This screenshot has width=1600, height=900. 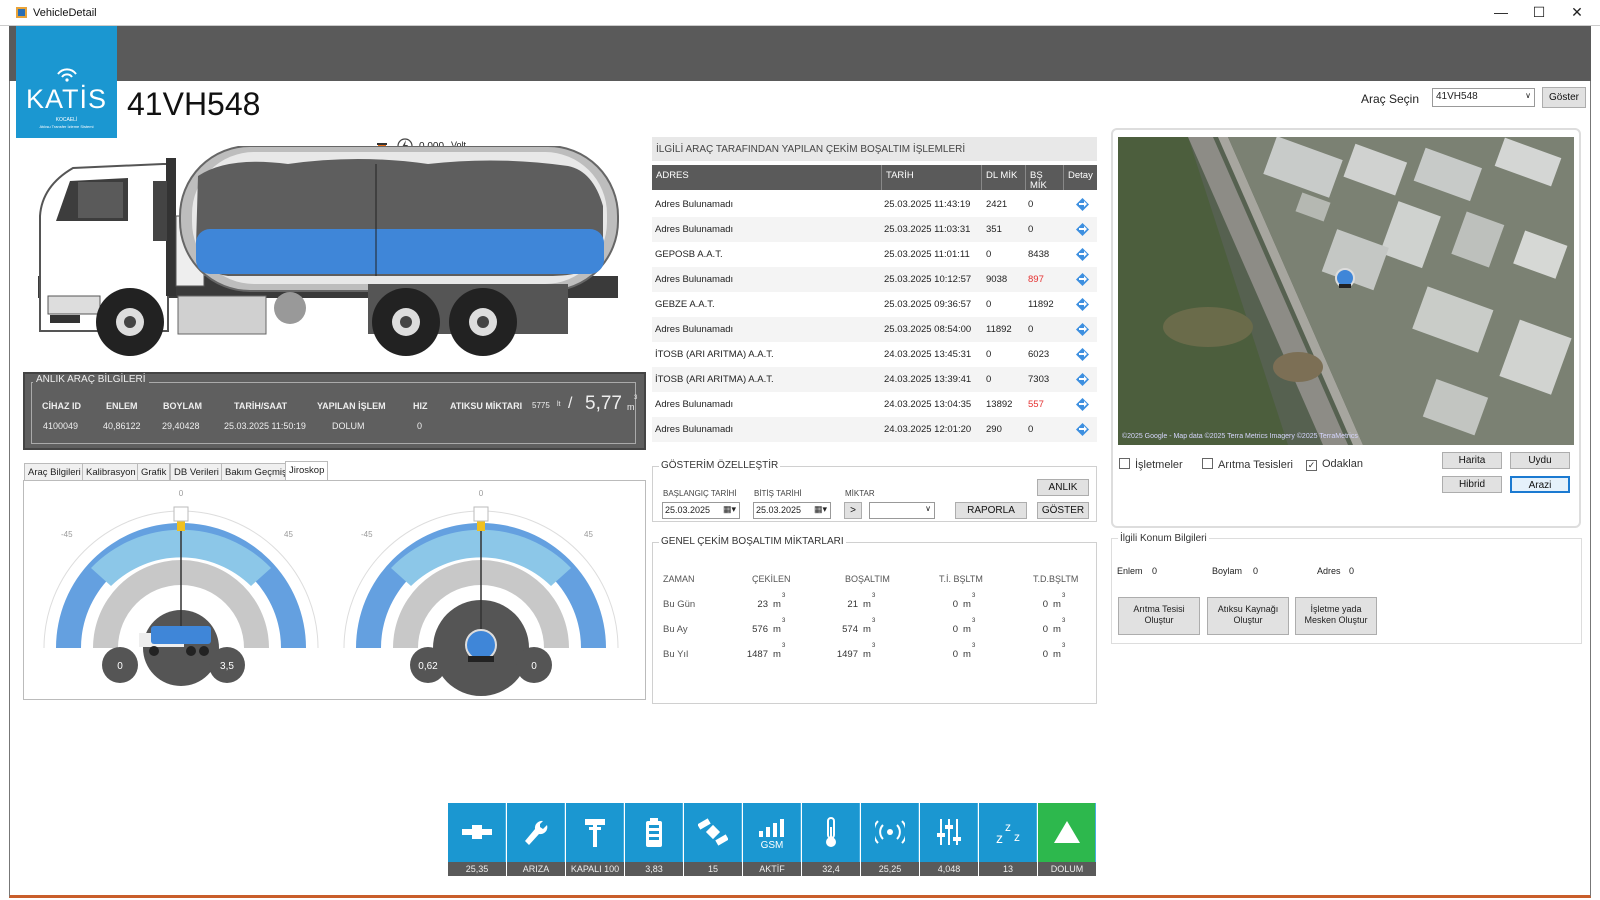 I want to click on location-info-legend: İlgili Konum Bilgileri, so click(x=1163, y=538).